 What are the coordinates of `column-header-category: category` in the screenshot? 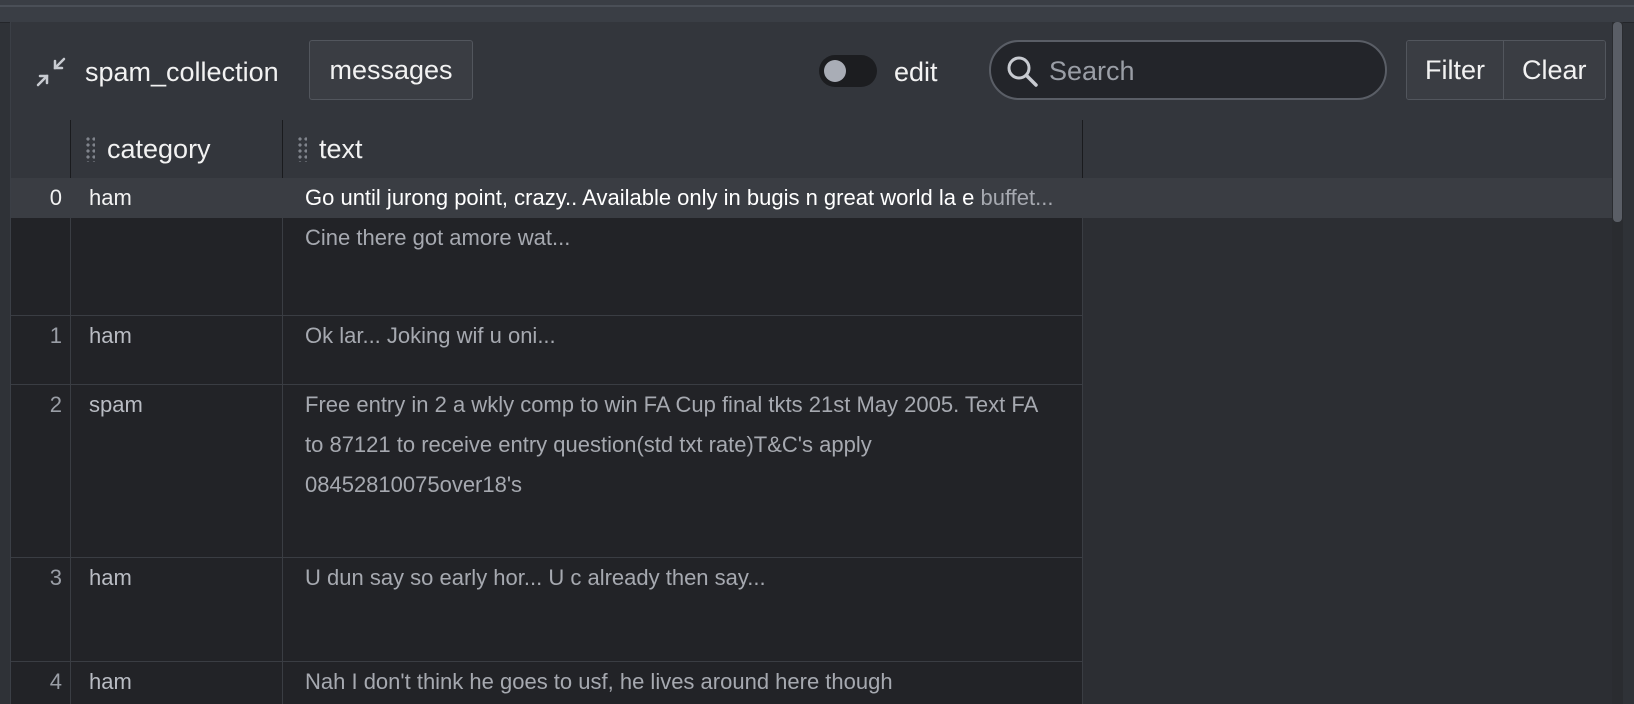 It's located at (177, 149).